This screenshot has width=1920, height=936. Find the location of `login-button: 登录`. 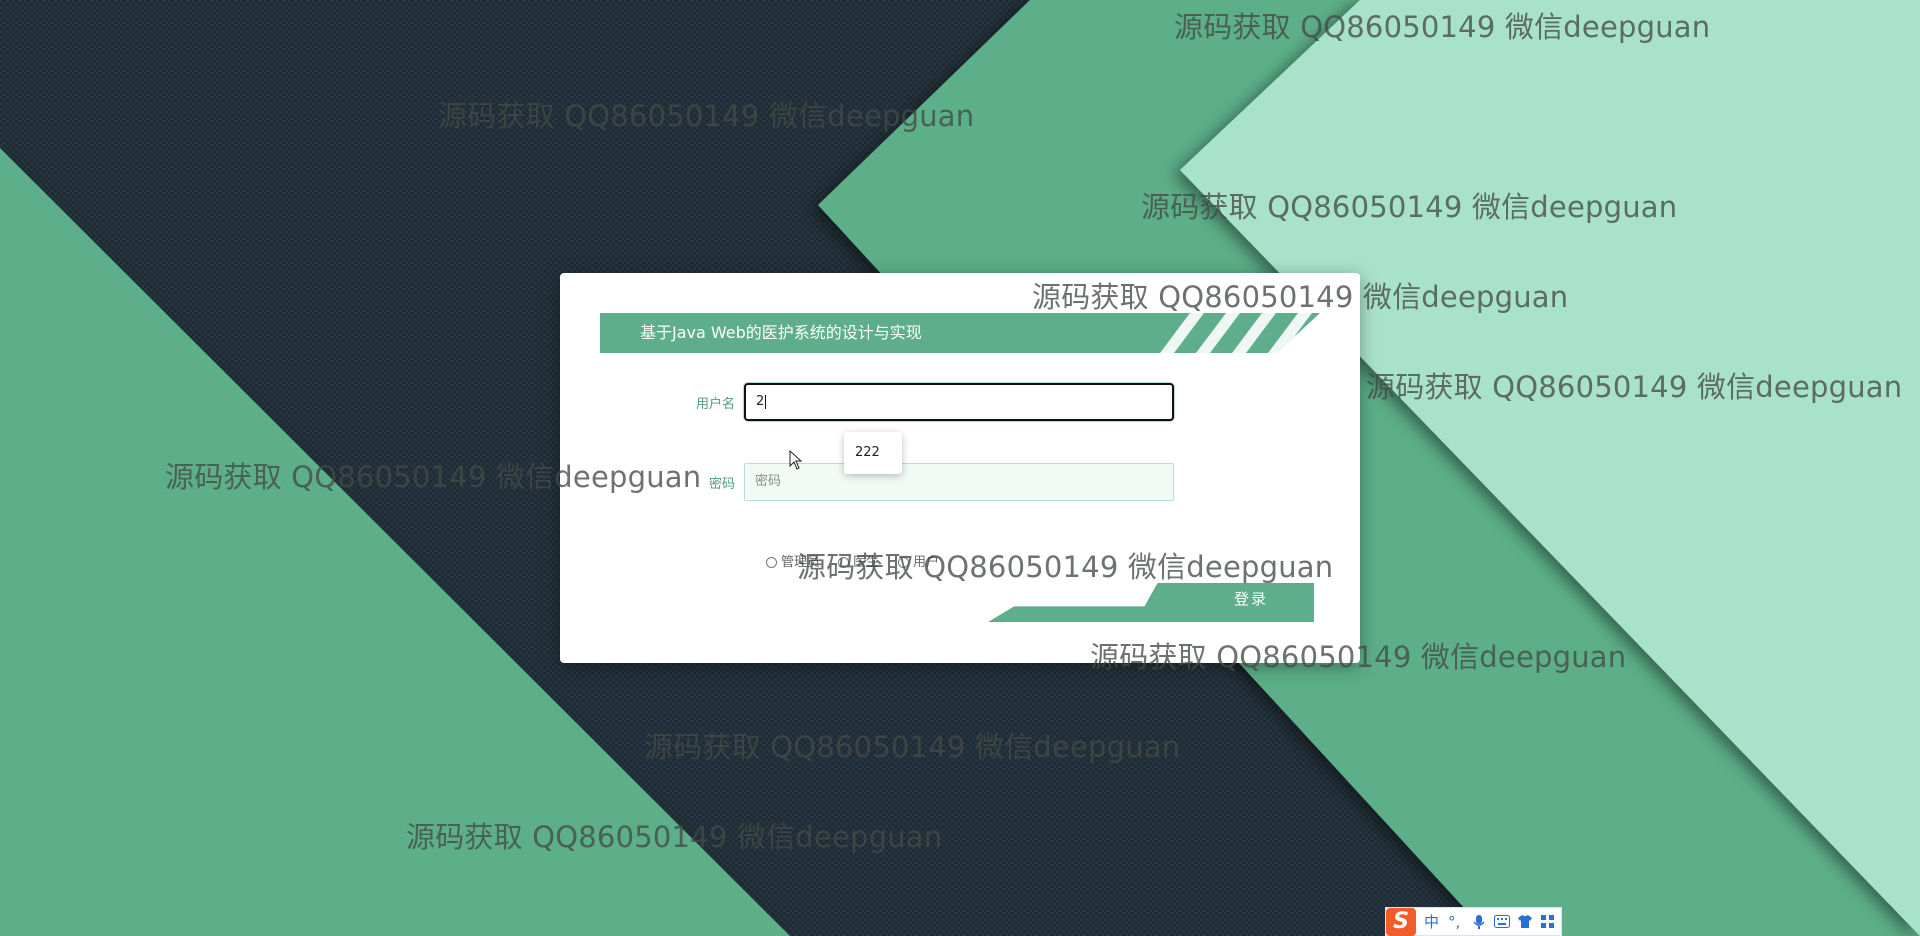

login-button: 登录 is located at coordinates (1151, 602).